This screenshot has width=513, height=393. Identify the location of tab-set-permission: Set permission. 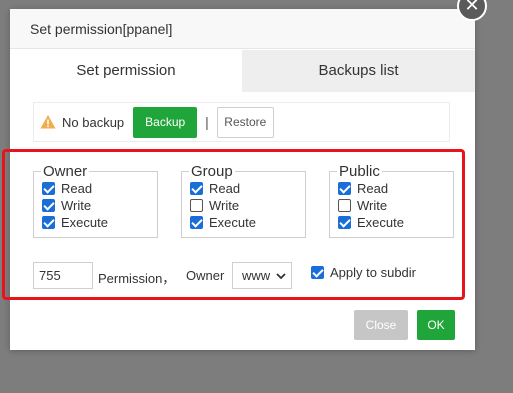
(126, 71).